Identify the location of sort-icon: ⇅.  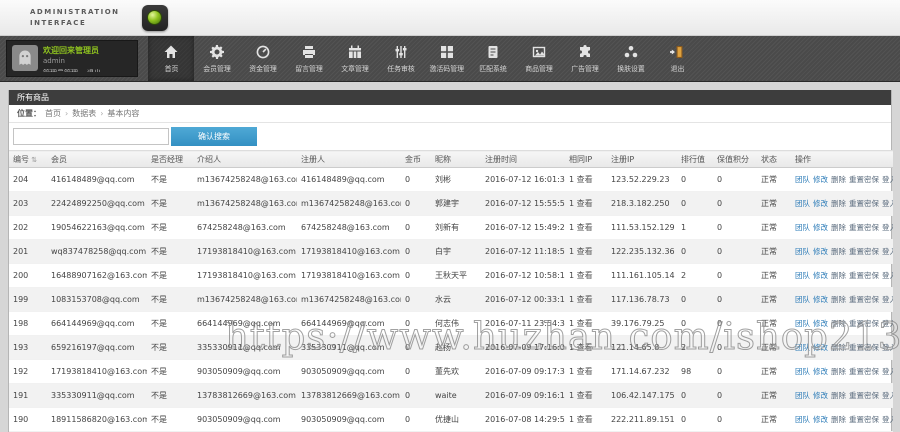
(33, 160).